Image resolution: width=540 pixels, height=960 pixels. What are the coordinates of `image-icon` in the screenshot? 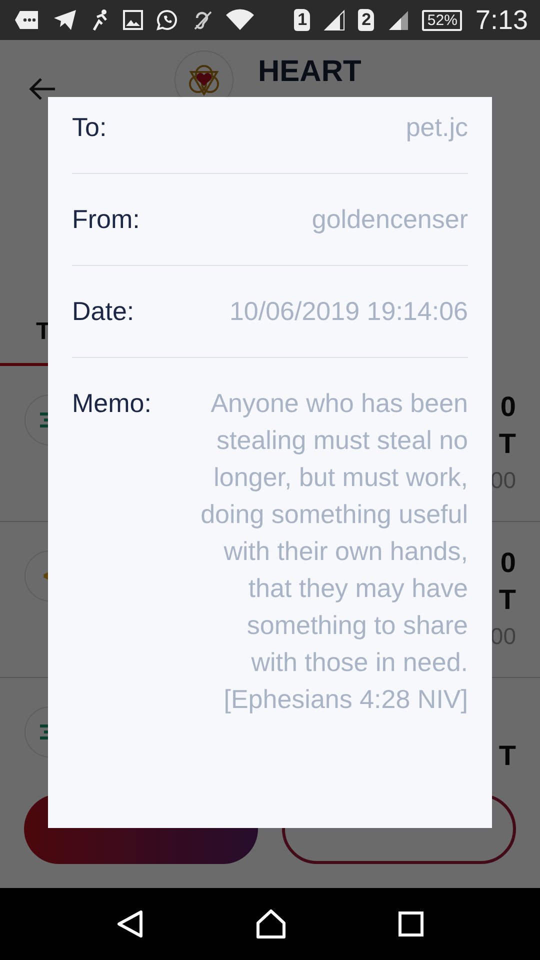 It's located at (133, 20).